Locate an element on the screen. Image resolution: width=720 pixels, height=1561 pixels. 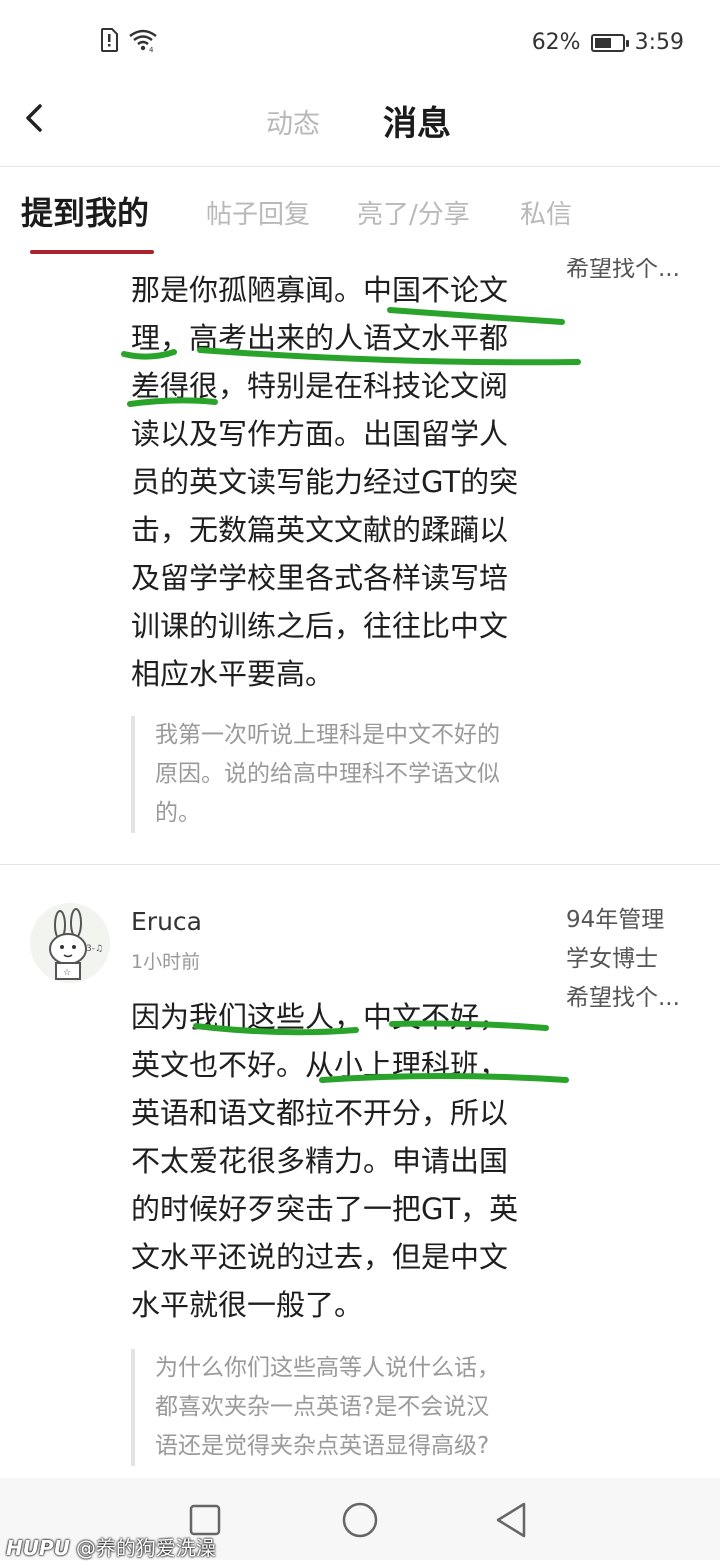
watermark-text: @养的狗爱洗澡 is located at coordinates (145, 1548).